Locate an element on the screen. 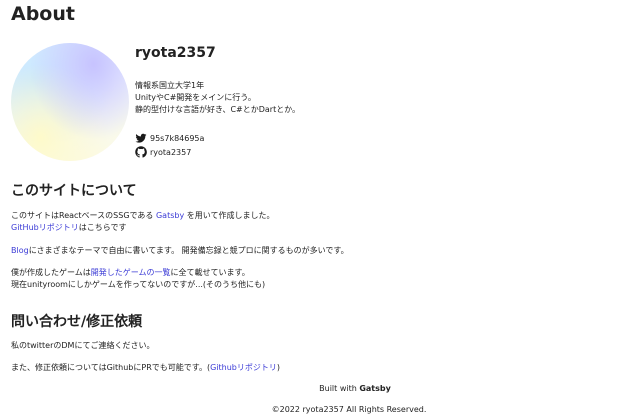  twitter-handle: 95s7k84695a is located at coordinates (177, 138).